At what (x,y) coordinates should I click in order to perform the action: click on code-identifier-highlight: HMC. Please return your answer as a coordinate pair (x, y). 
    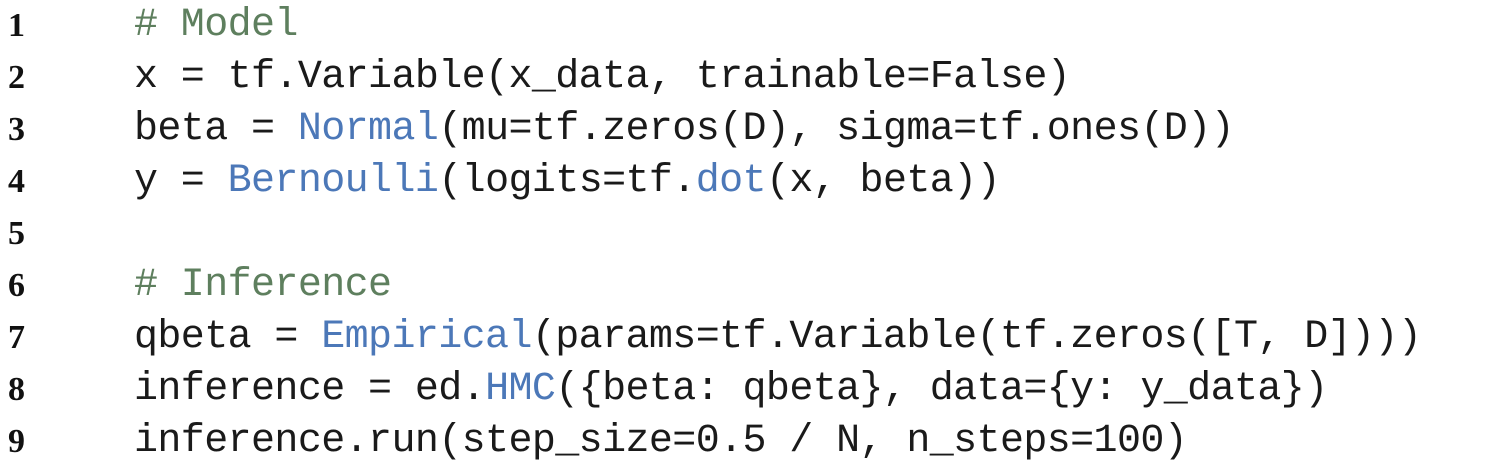
    Looking at the image, I should click on (520, 389).